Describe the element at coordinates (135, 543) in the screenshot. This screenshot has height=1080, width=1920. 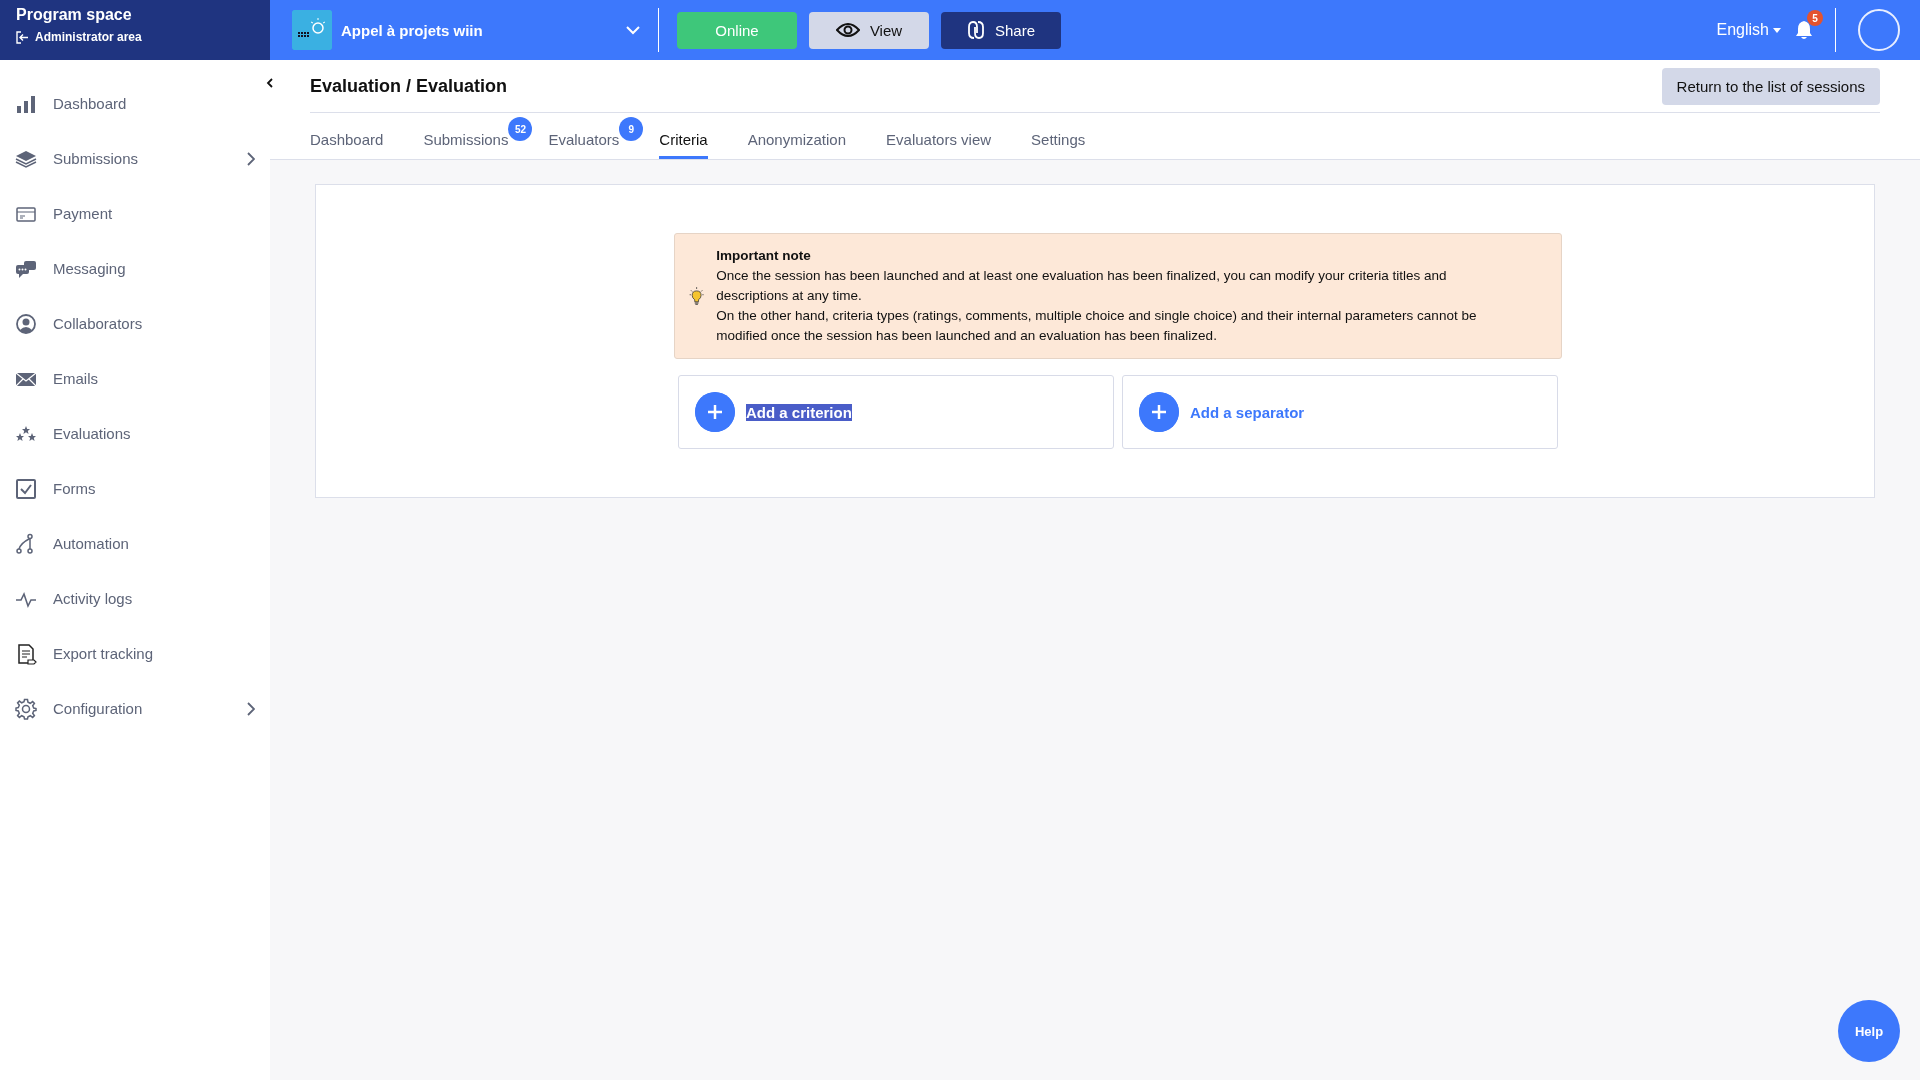
I see `sidebar-item: Automation` at that location.